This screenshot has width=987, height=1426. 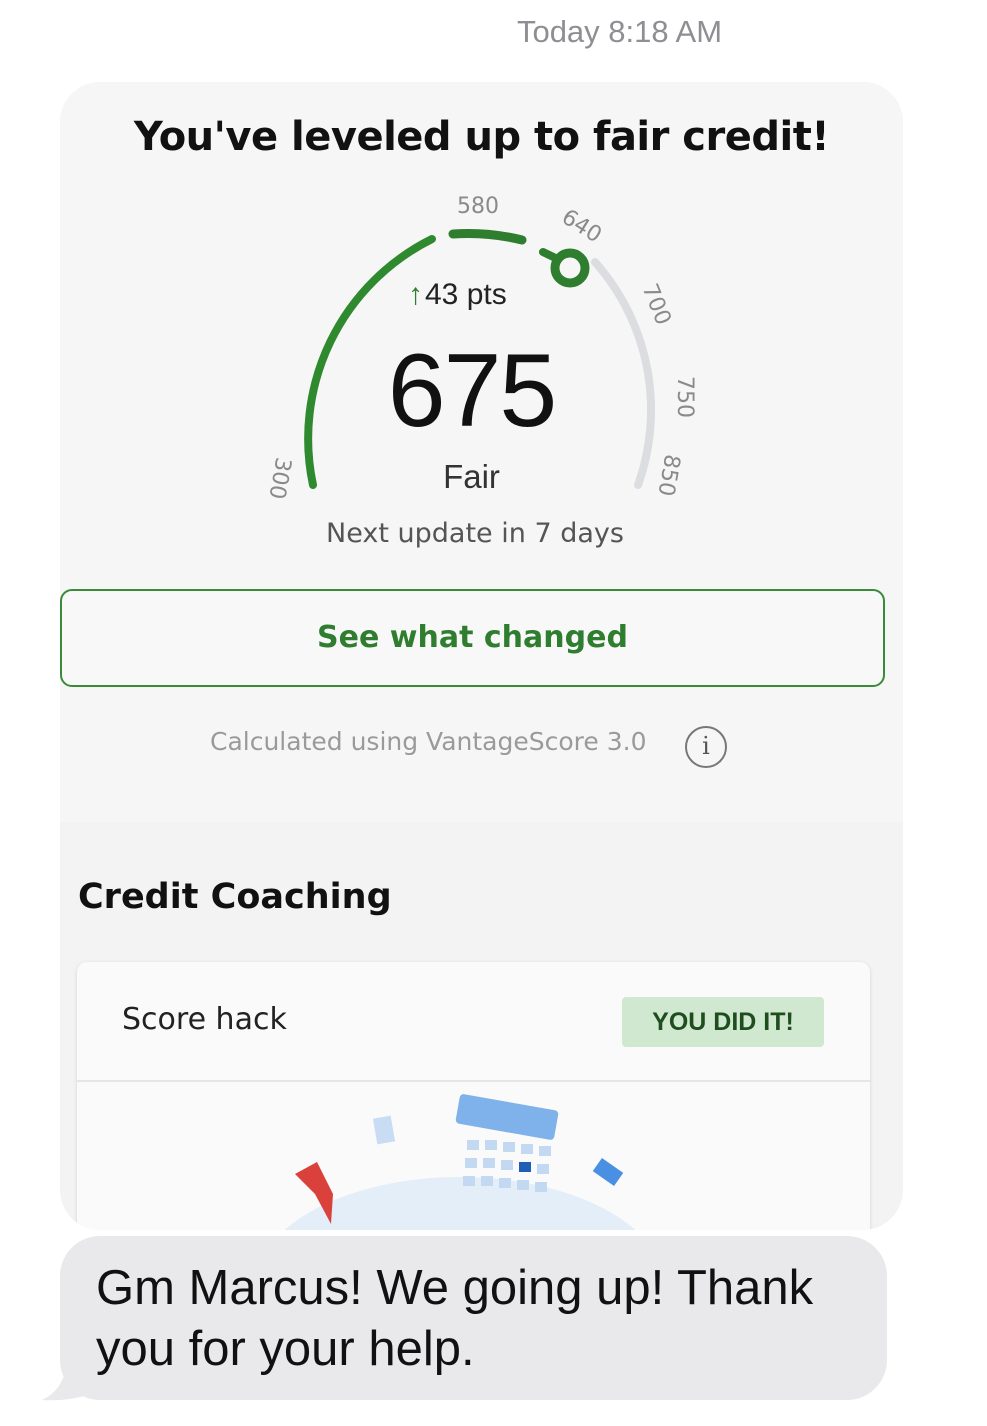 I want to click on score-change: ↑43 pts, so click(x=457, y=295).